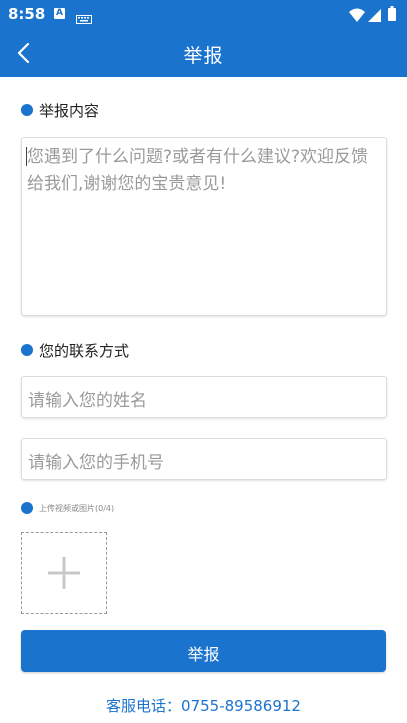 The image size is (407, 723). I want to click on app-bar: 举报, so click(203, 52).